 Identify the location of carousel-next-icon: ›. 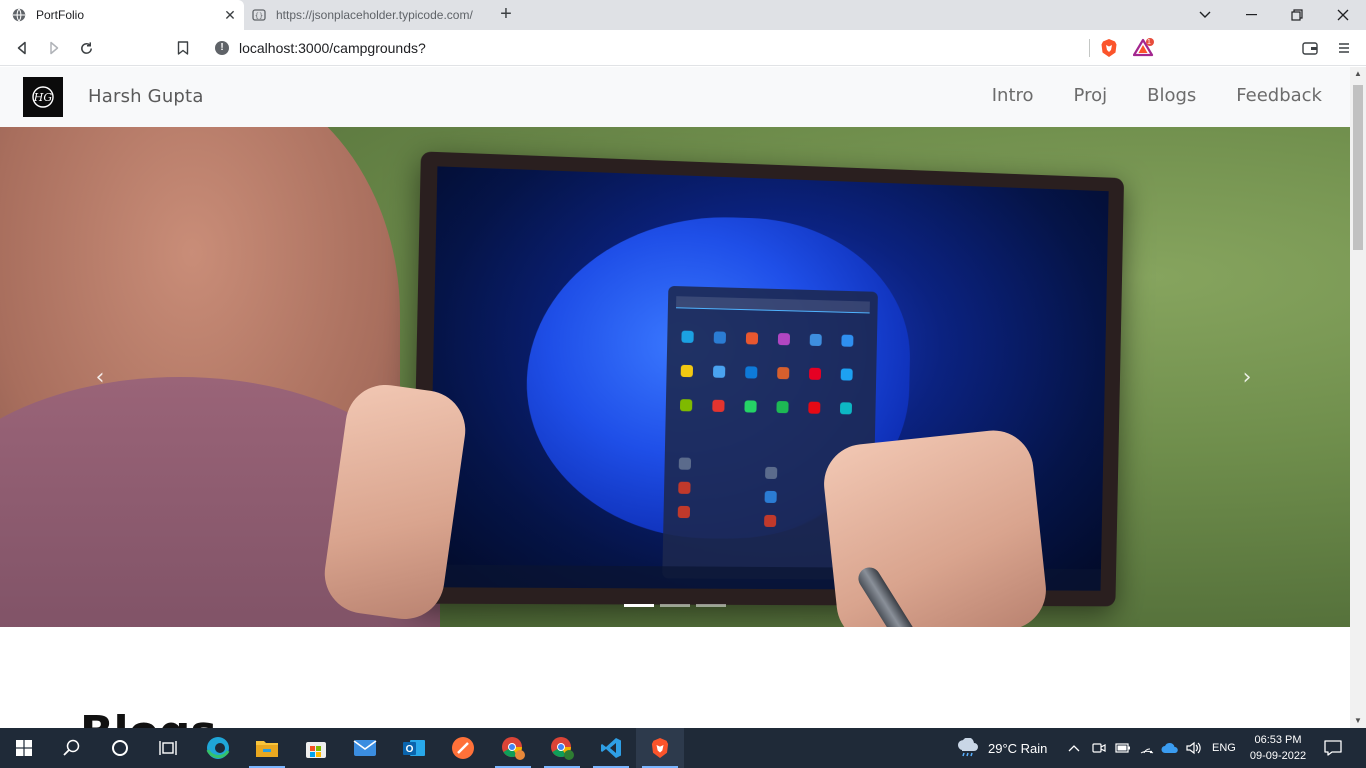
(1247, 377).